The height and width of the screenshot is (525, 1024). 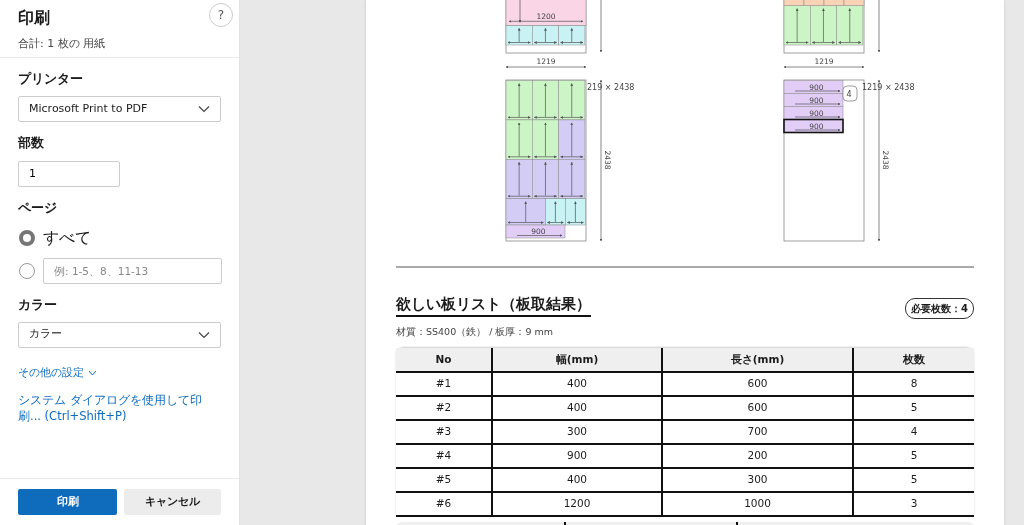 I want to click on required-count-badge: 必要枚数：4, so click(x=939, y=308).